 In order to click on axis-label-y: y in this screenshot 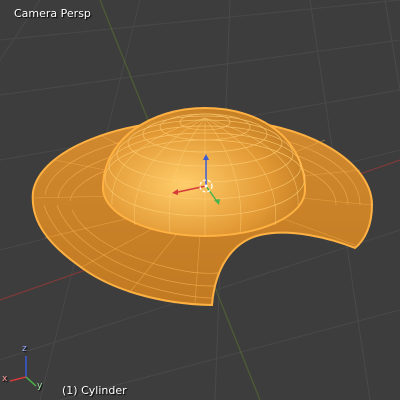, I will do `click(40, 386)`.